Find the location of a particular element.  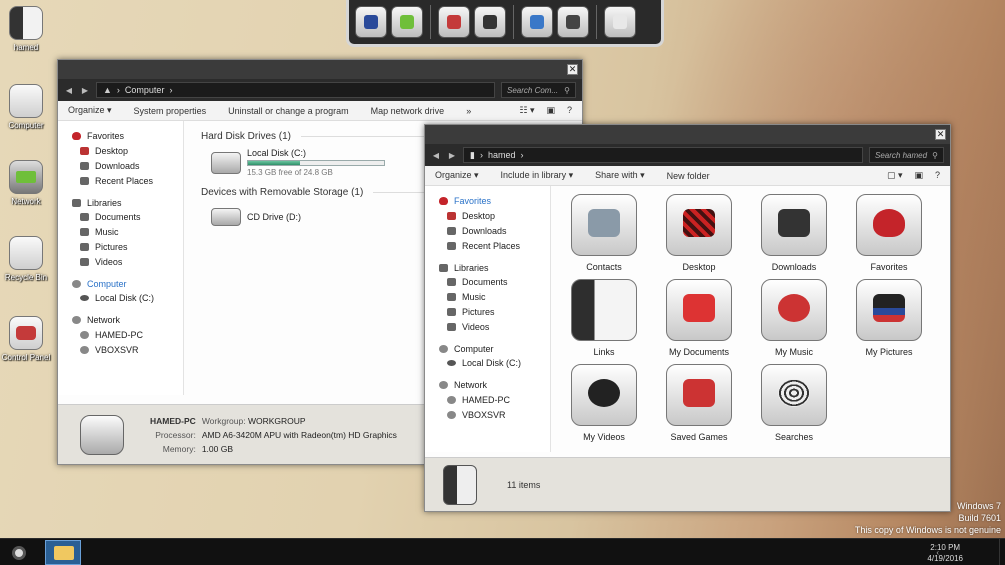

folder-item-my-music: My Music is located at coordinates (794, 318).